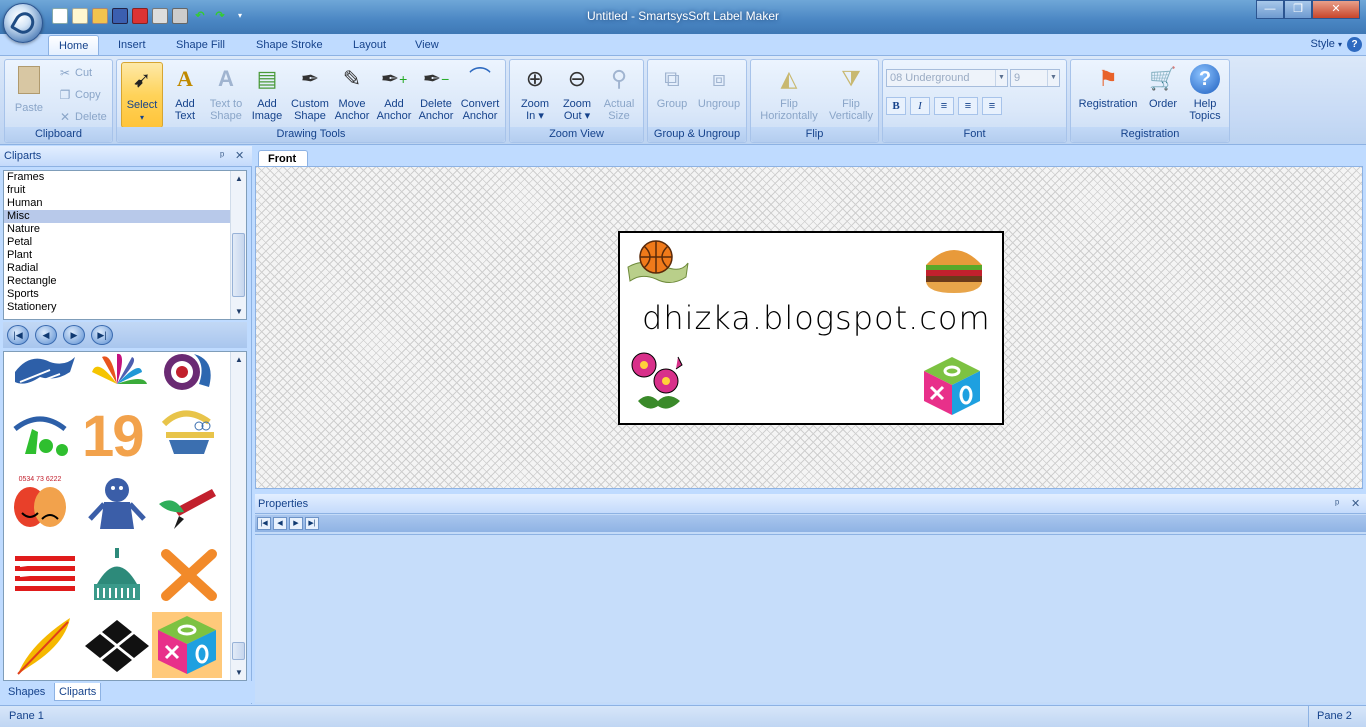  Describe the element at coordinates (283, 158) in the screenshot. I see `tab-front: Front` at that location.